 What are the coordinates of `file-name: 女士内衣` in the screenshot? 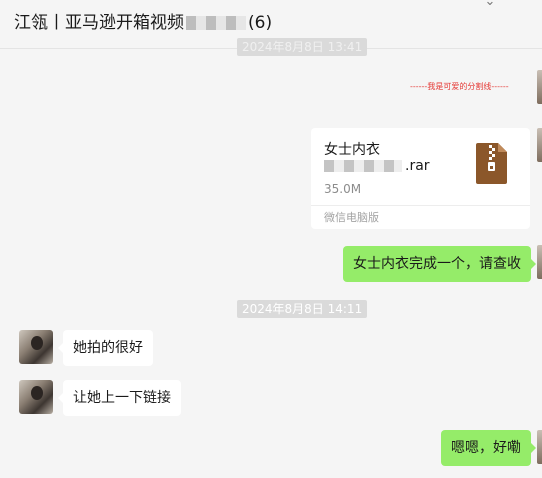 It's located at (352, 150).